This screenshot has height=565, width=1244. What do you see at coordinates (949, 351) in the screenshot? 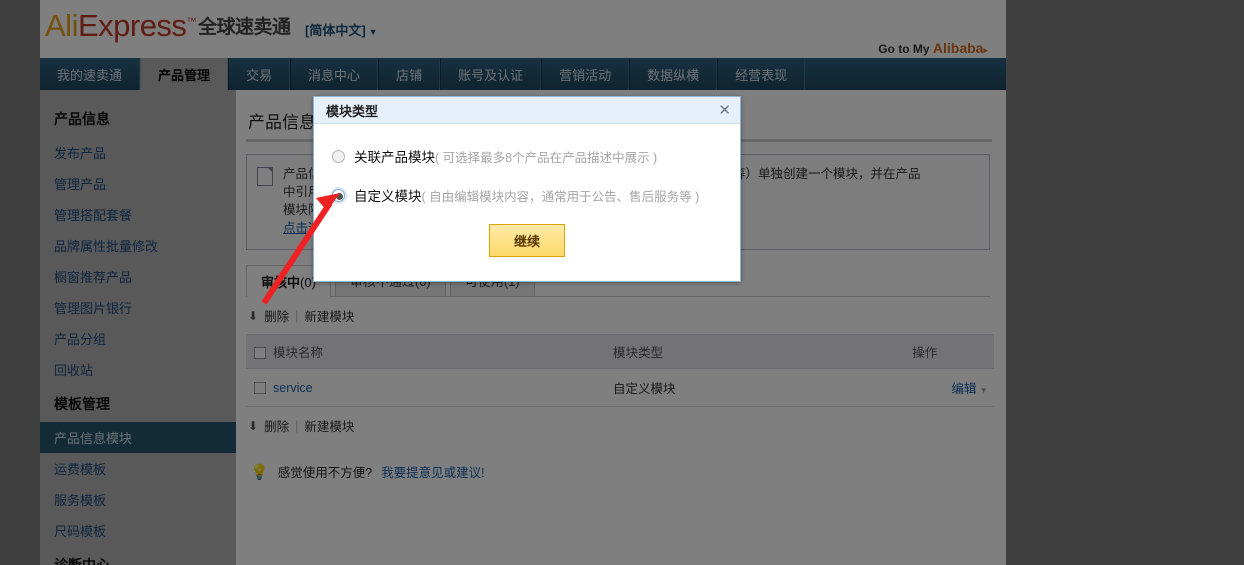
I see `column-header-operations: 操作` at bounding box center [949, 351].